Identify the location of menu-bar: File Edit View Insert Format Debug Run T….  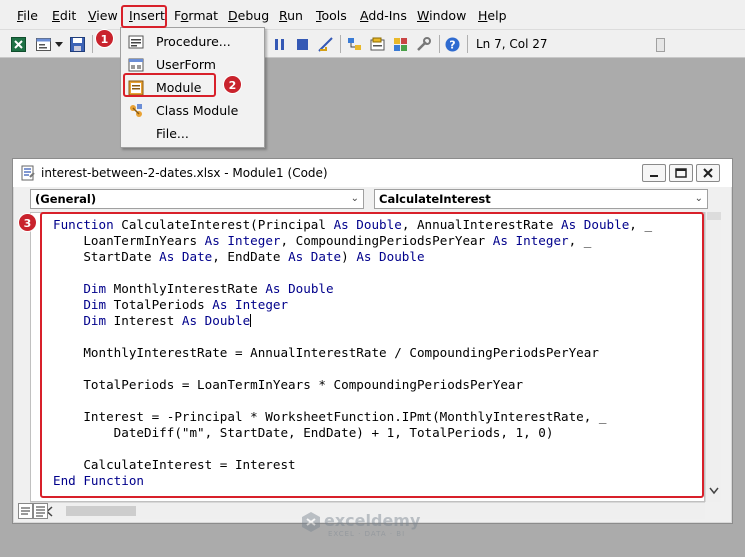
(372, 15).